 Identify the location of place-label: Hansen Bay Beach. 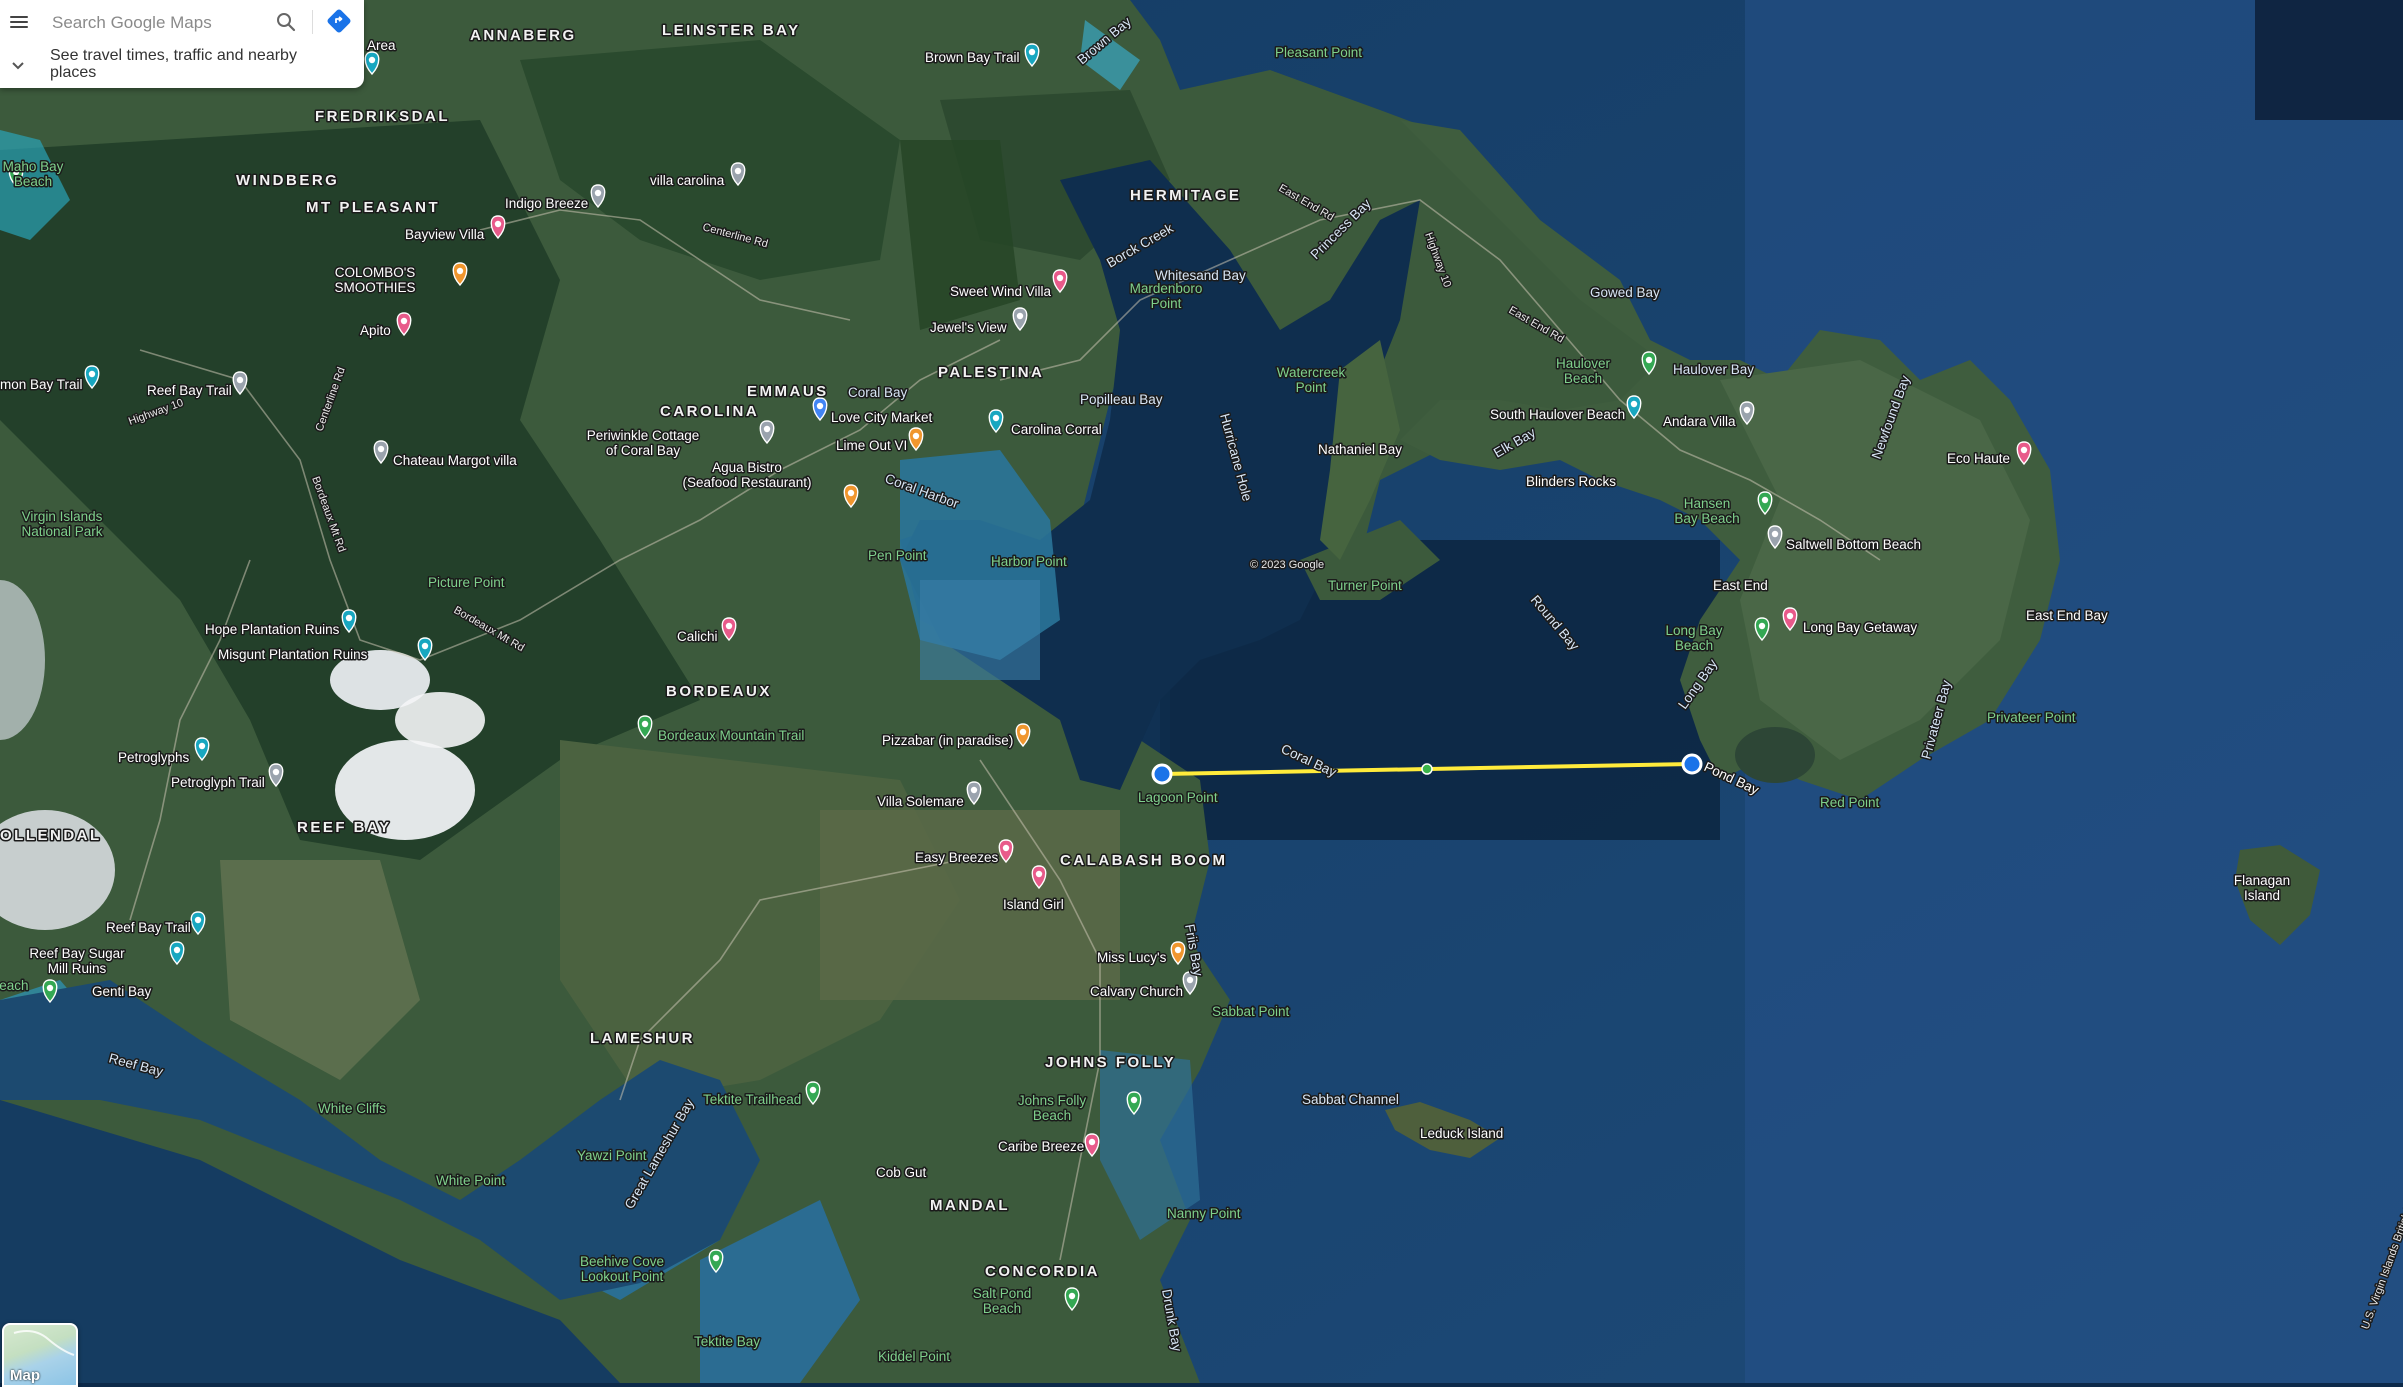
(1707, 511).